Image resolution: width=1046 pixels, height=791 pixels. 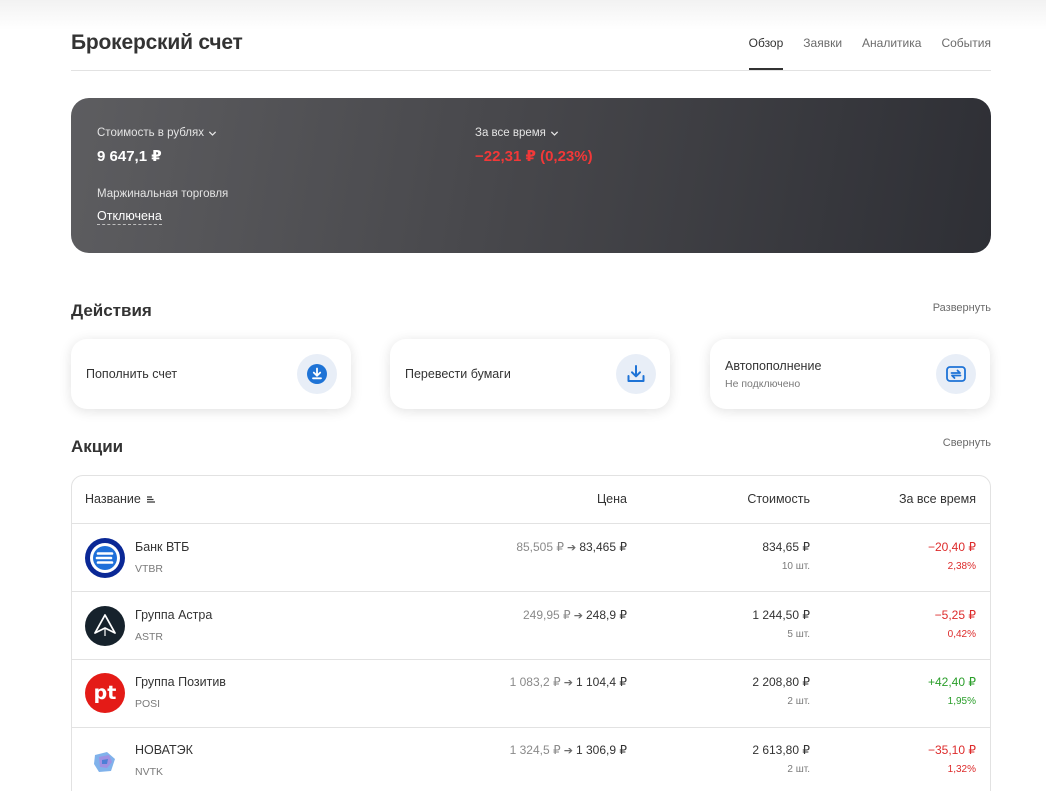 What do you see at coordinates (765, 53) in the screenshot?
I see `tab-overview: Обзор` at bounding box center [765, 53].